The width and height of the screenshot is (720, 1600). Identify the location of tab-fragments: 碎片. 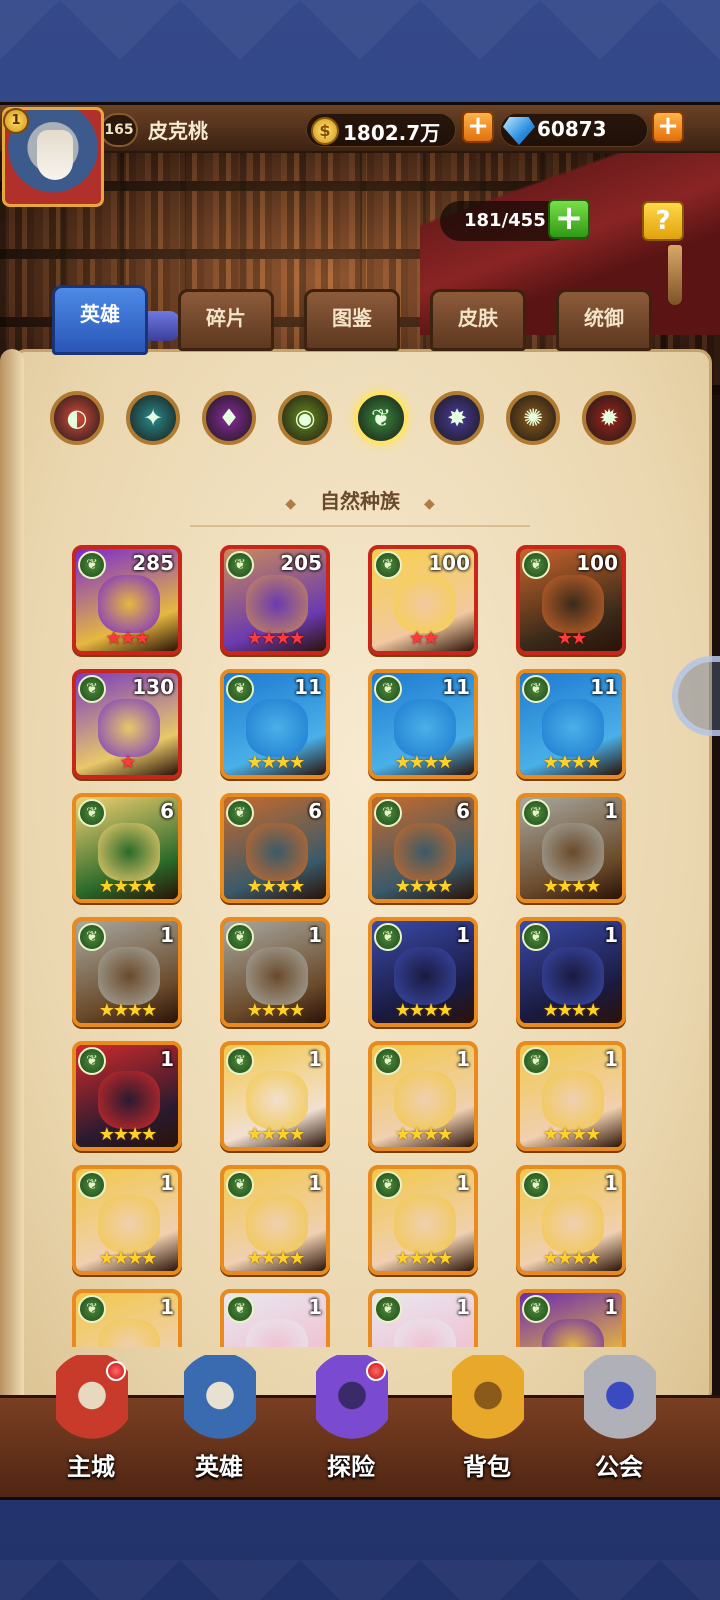
(226, 320).